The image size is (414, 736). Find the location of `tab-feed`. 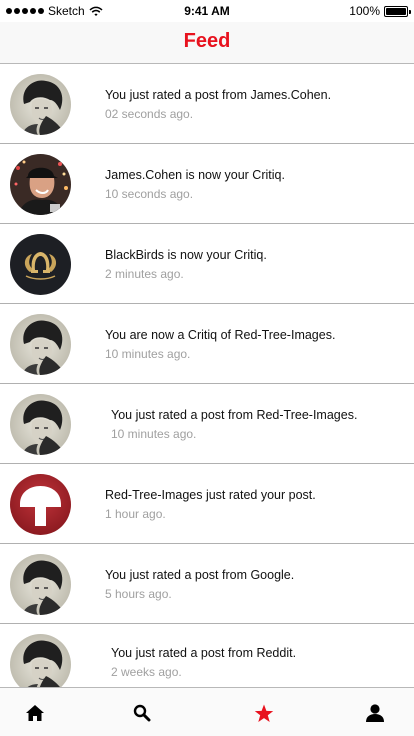

tab-feed is located at coordinates (264, 713).